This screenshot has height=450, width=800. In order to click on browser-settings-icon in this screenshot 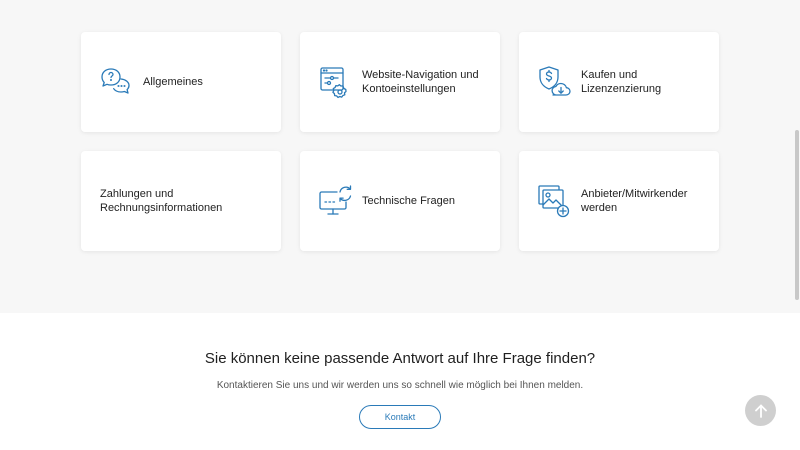, I will do `click(335, 82)`.